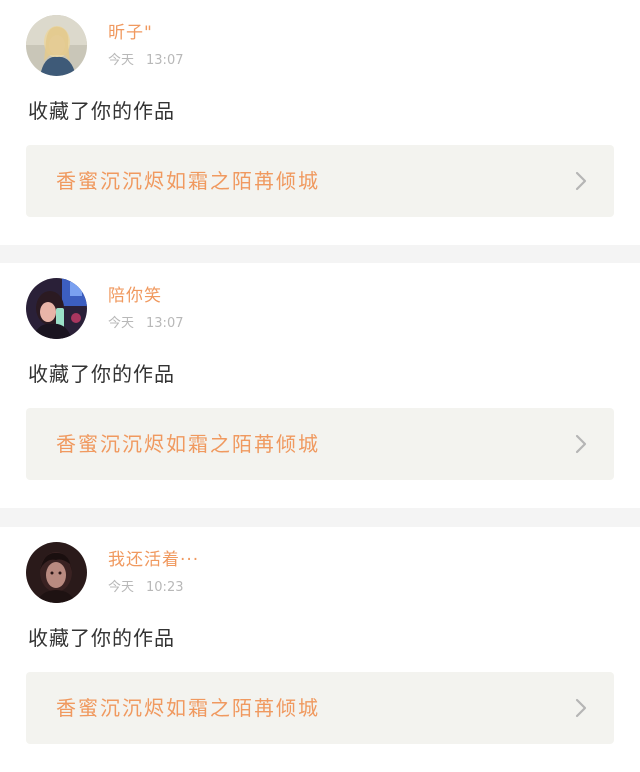  What do you see at coordinates (135, 296) in the screenshot?
I see `username: 陪你笑` at bounding box center [135, 296].